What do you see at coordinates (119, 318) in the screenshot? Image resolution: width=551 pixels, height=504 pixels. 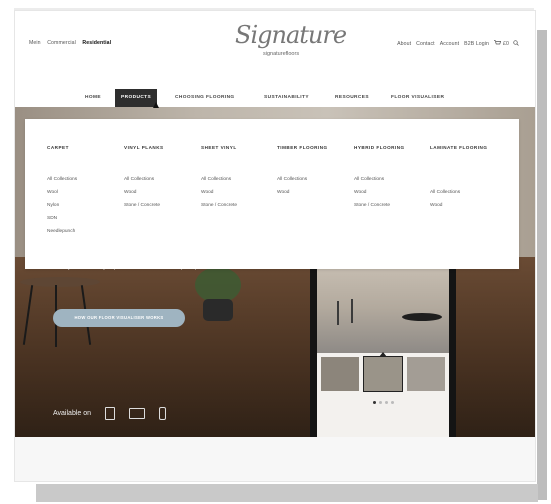 I see `floor-visualiser-cta-button: HOW OUR FLOOR VISUALISER WORKS` at bounding box center [119, 318].